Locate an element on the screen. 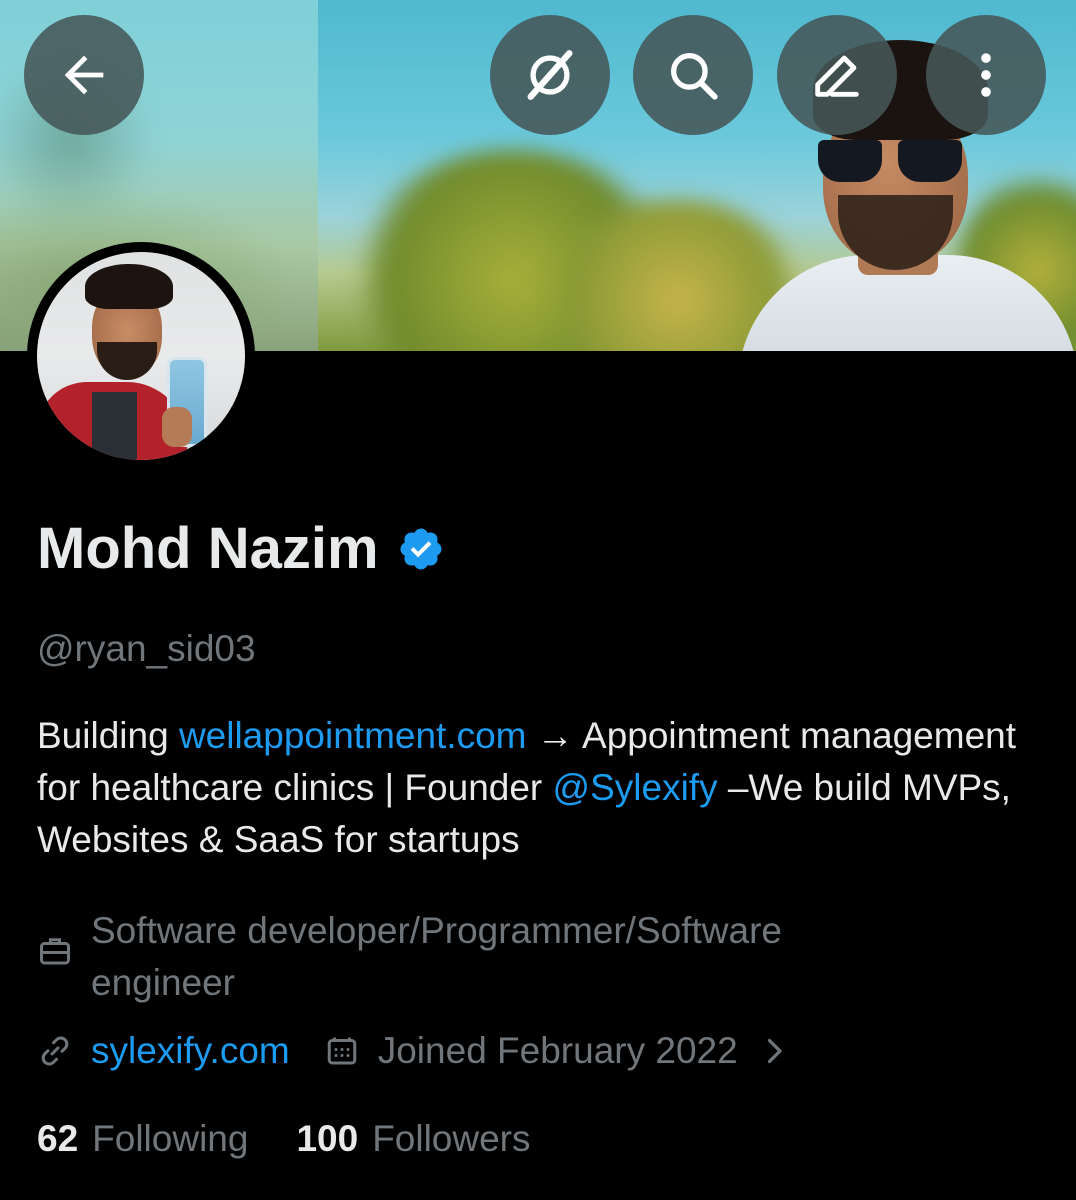  grok-button is located at coordinates (550, 75).